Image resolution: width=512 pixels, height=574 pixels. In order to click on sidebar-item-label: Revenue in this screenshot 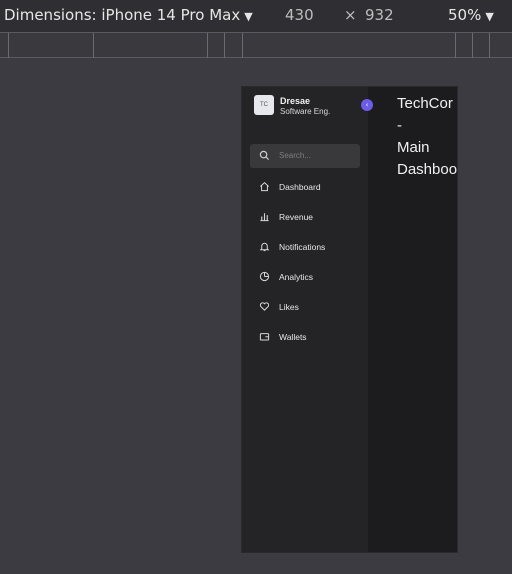, I will do `click(296, 217)`.